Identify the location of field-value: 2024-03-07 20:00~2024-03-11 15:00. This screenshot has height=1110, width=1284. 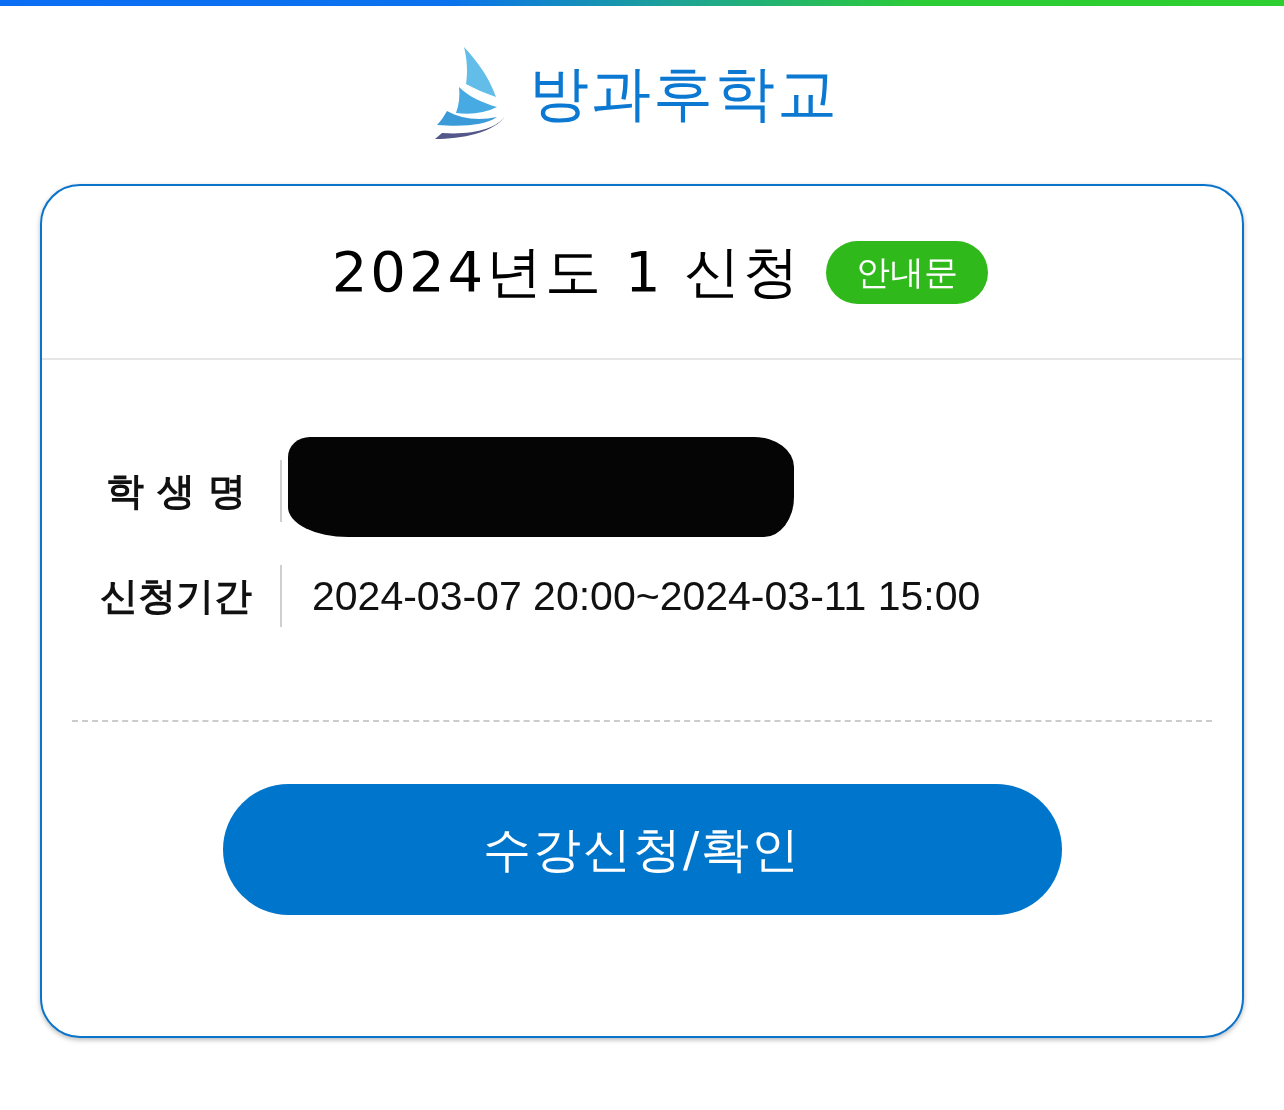
(646, 596).